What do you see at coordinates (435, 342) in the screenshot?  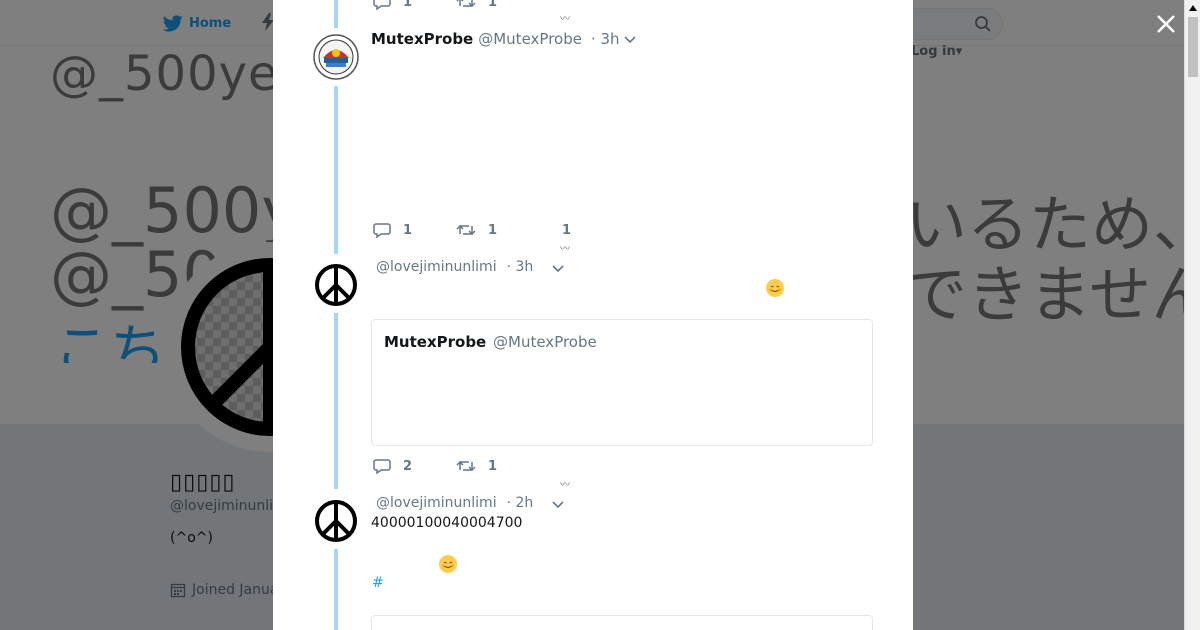 I see `quoted-author-name: MutexProbe` at bounding box center [435, 342].